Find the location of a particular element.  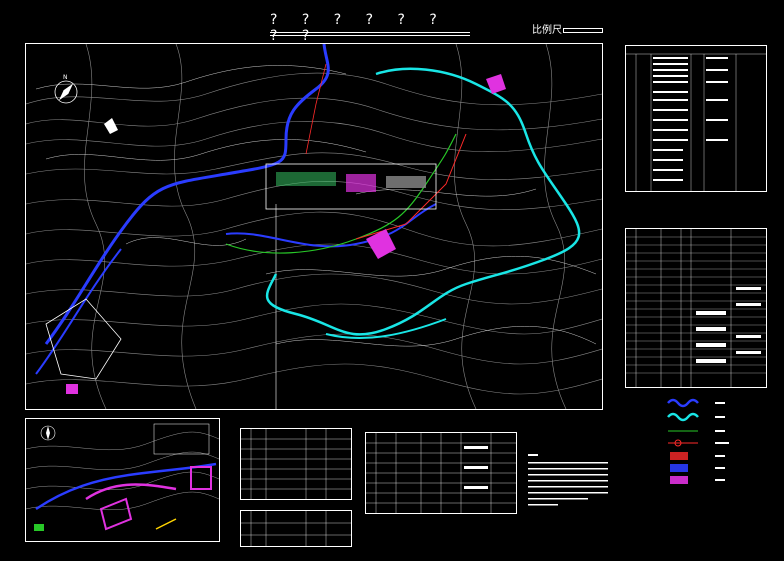

inset-map-frame is located at coordinates (122, 480).